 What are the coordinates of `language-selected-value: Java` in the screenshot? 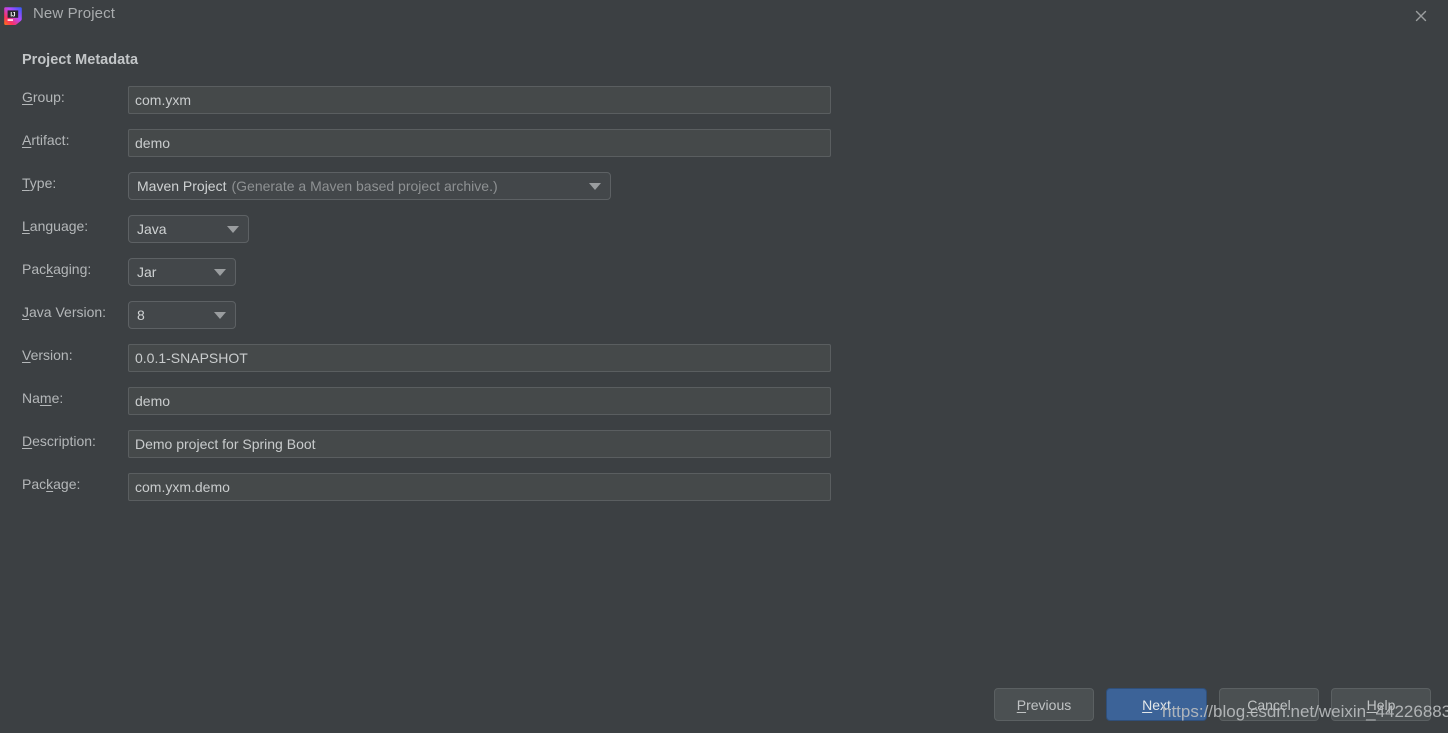 It's located at (152, 229).